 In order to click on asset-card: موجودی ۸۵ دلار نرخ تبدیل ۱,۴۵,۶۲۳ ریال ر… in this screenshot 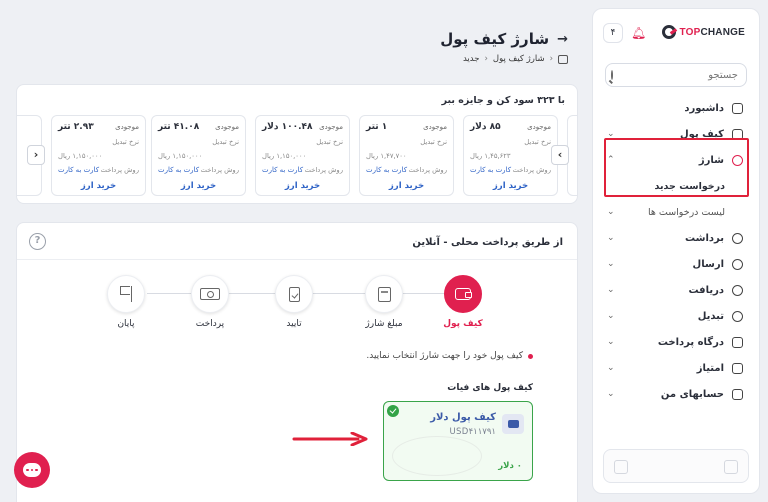, I will do `click(510, 155)`.